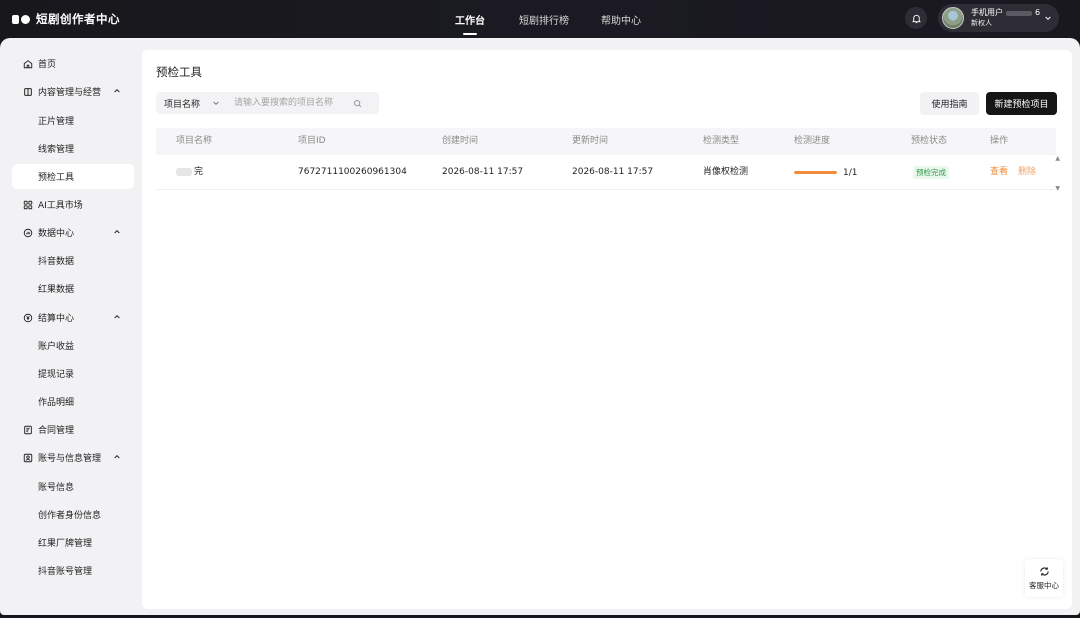  I want to click on sidebar-item-hongguo-data: 红果数据, so click(73, 288).